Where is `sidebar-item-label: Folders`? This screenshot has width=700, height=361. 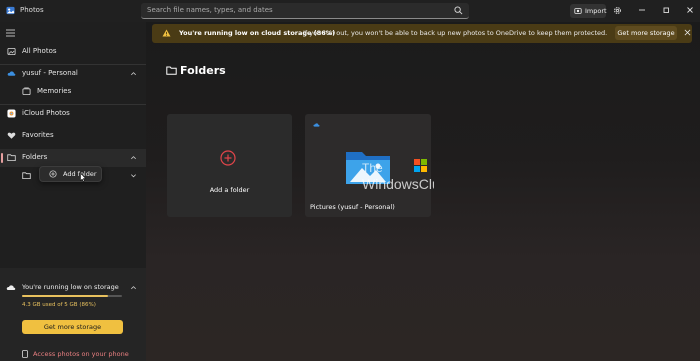 sidebar-item-label: Folders is located at coordinates (35, 157).